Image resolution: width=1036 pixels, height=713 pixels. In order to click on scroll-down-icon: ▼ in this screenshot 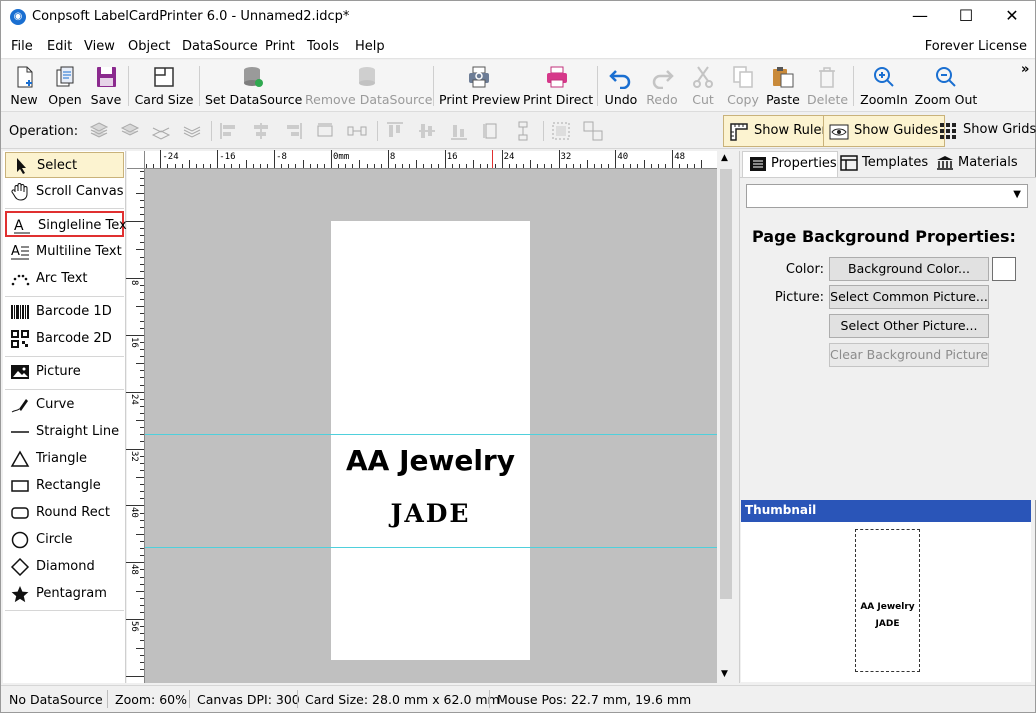, I will do `click(724, 674)`.